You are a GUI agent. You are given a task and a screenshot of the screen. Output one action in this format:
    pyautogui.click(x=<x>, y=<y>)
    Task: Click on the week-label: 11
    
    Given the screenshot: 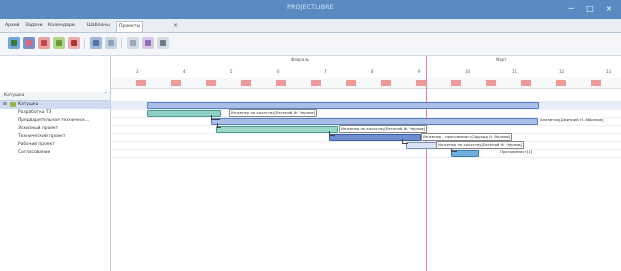 What is the action you would take?
    pyautogui.click(x=515, y=71)
    